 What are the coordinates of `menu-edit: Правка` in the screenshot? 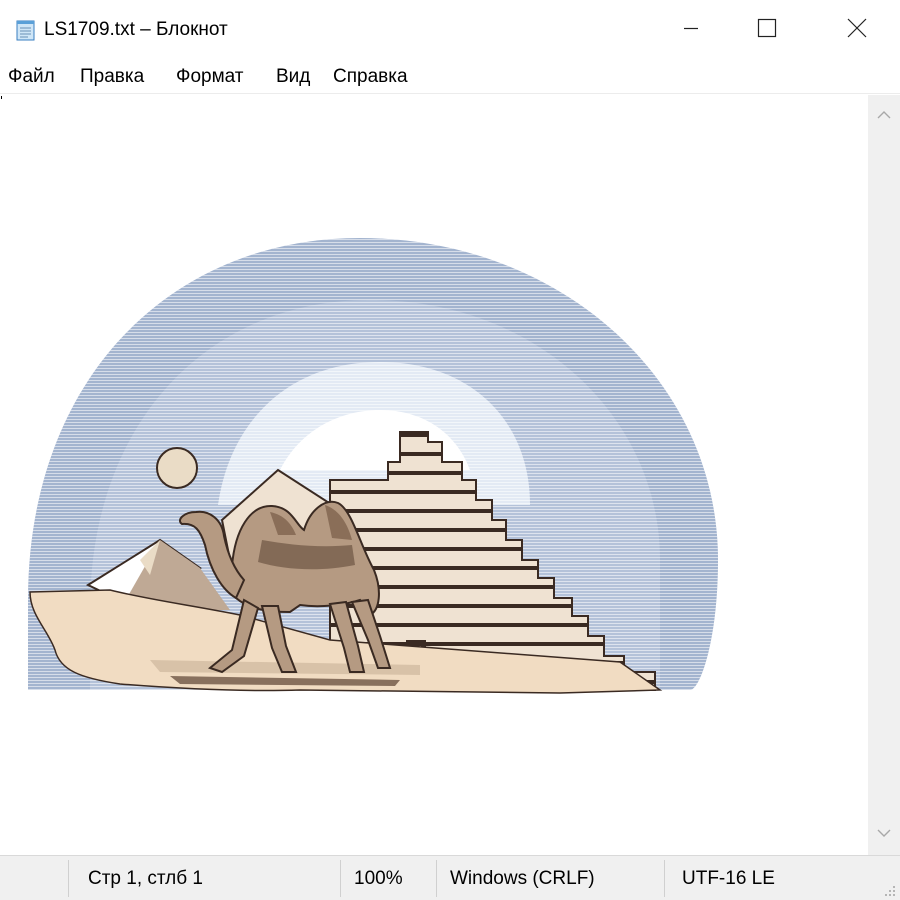 It's located at (112, 77).